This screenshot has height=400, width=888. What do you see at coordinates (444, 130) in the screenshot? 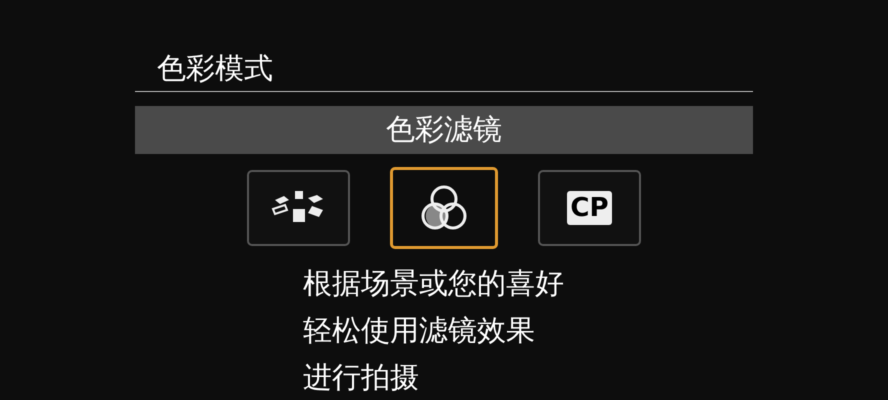
I see `section-header: 色彩滤镜` at bounding box center [444, 130].